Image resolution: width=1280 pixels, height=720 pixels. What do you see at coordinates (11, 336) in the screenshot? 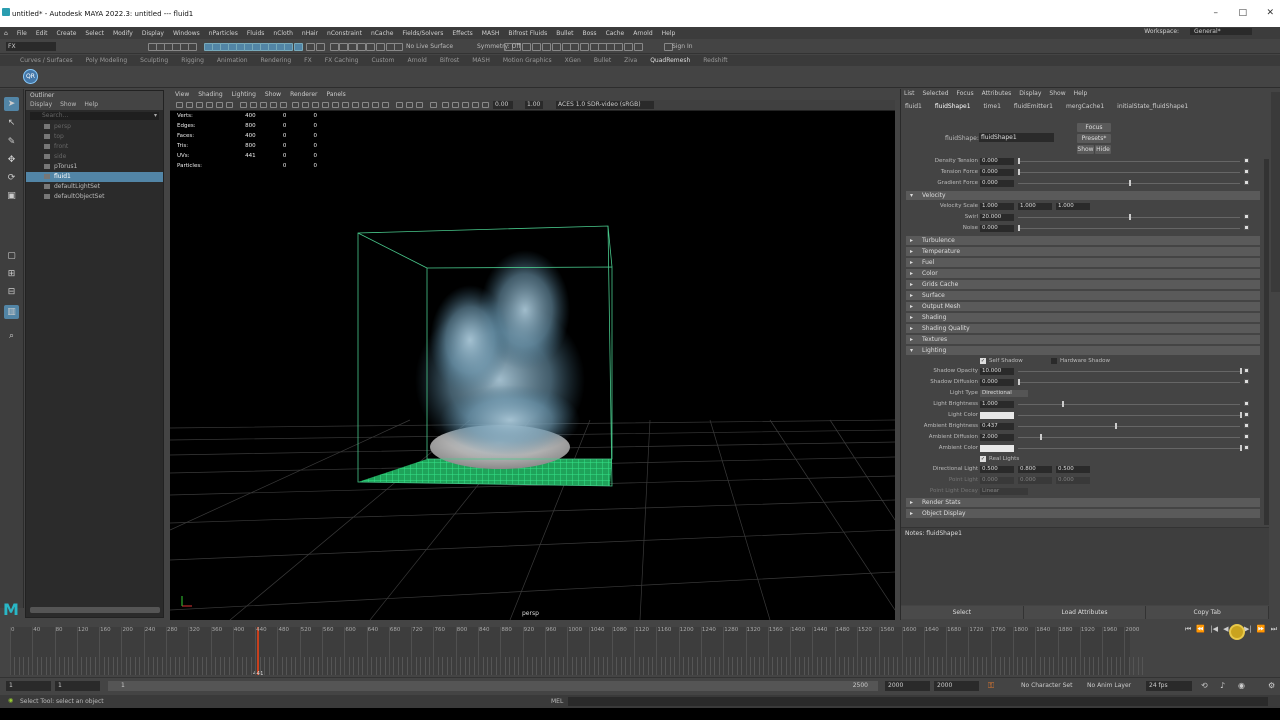
I see `zoom-icon: ⌕` at bounding box center [11, 336].